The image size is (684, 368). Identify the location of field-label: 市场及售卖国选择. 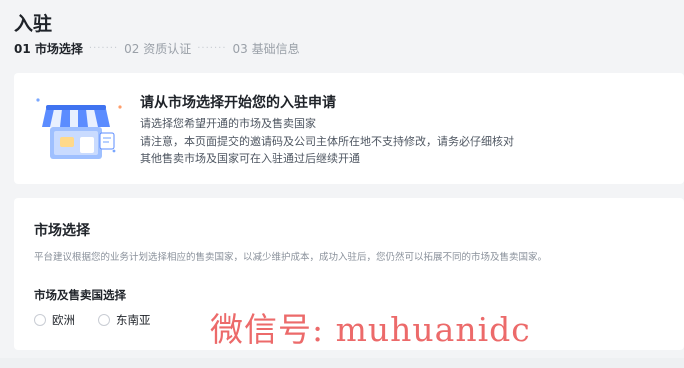
(80, 295).